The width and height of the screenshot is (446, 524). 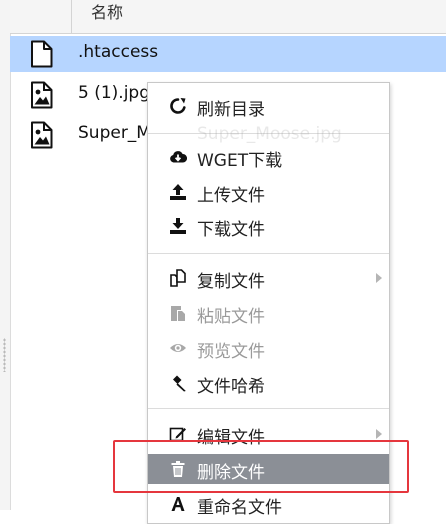 I want to click on menu-item-delete: 删除文件, so click(x=268, y=469).